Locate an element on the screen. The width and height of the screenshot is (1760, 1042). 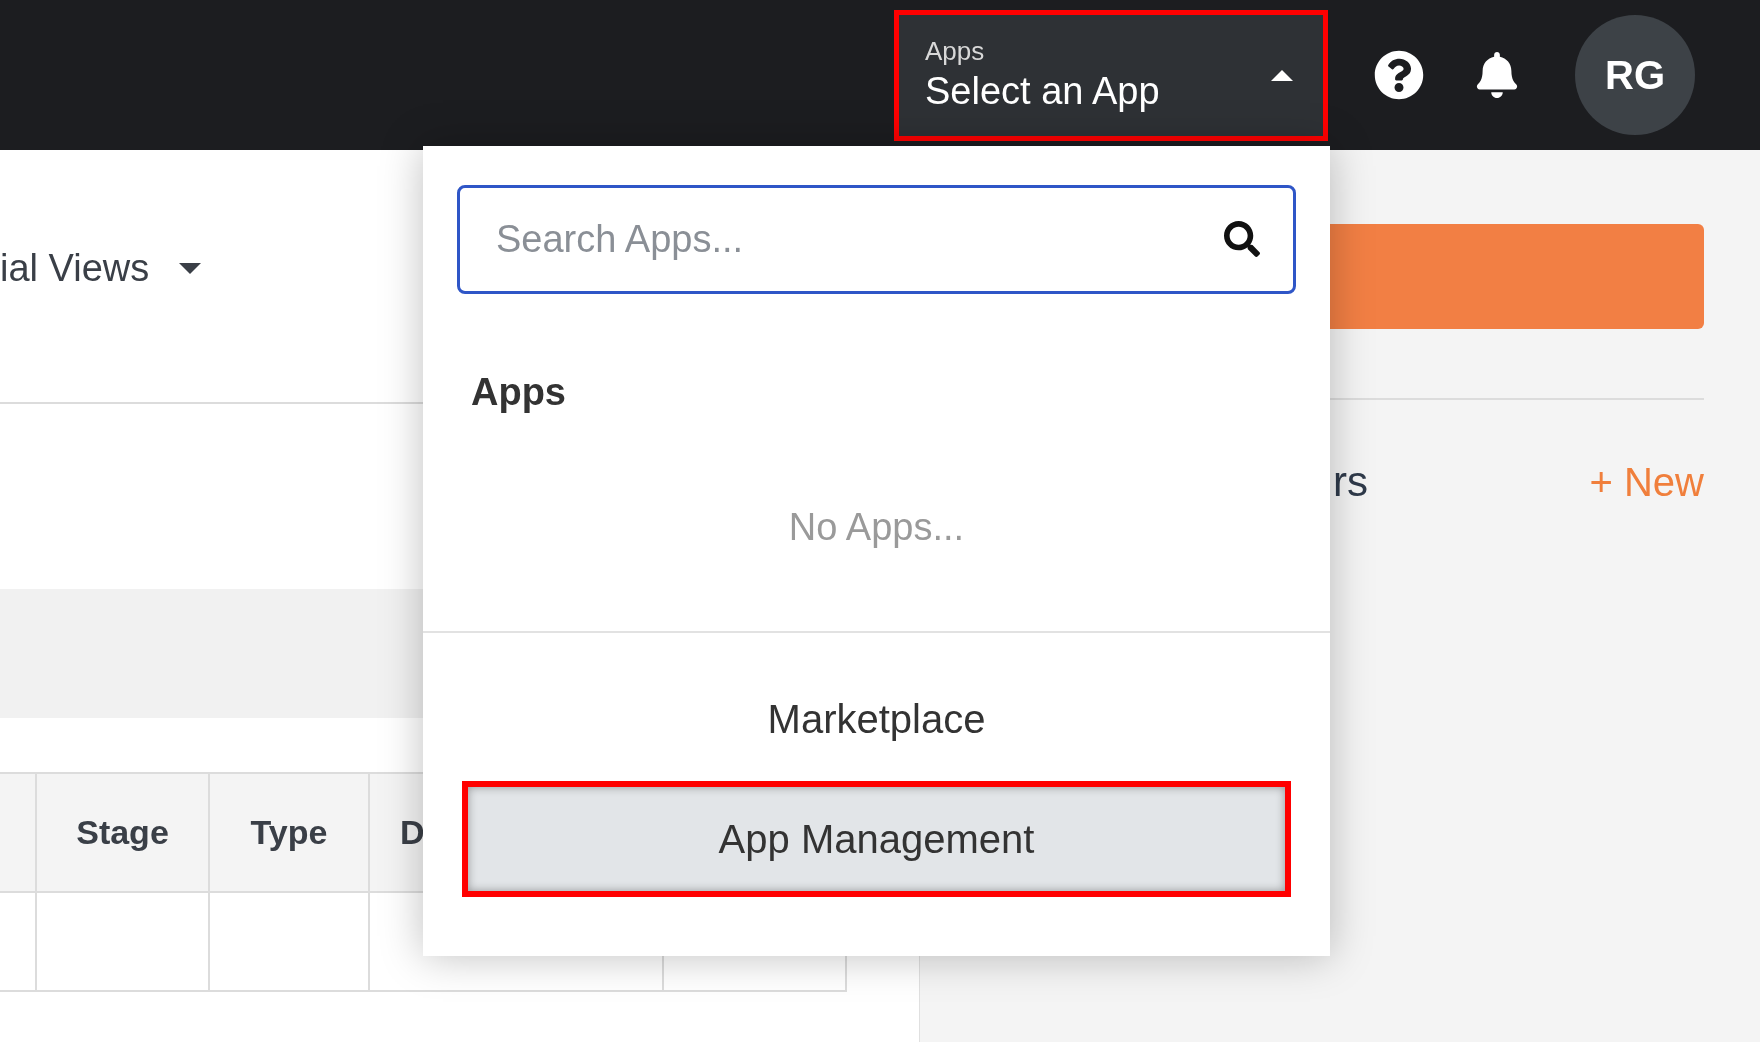
section-title: Apps is located at coordinates (519, 392).